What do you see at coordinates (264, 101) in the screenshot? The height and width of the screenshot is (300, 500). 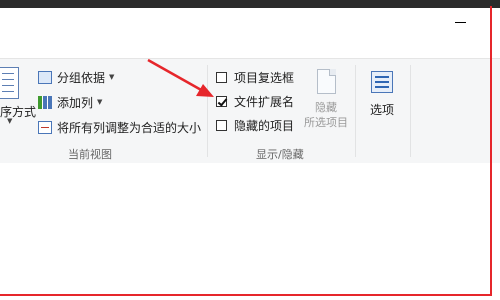 I see `file-name-extensions-label: 文件扩展名` at bounding box center [264, 101].